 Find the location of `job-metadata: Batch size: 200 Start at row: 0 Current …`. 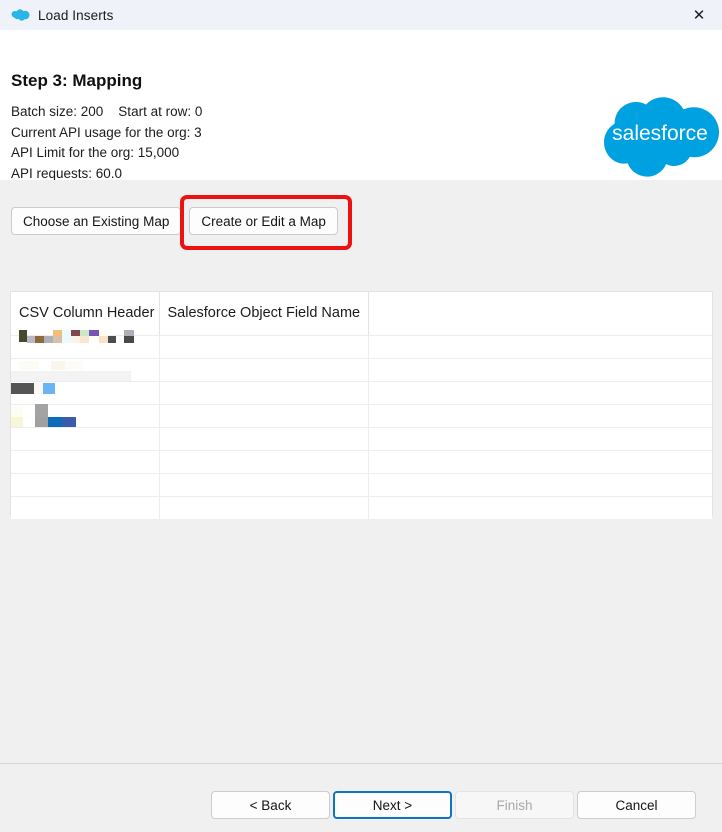

job-metadata: Batch size: 200 Start at row: 0 Current … is located at coordinates (106, 141).